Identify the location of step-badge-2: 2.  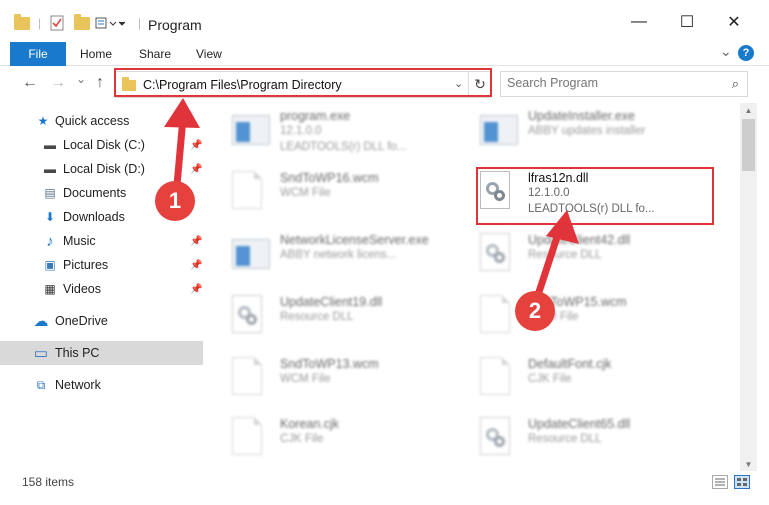
(535, 311).